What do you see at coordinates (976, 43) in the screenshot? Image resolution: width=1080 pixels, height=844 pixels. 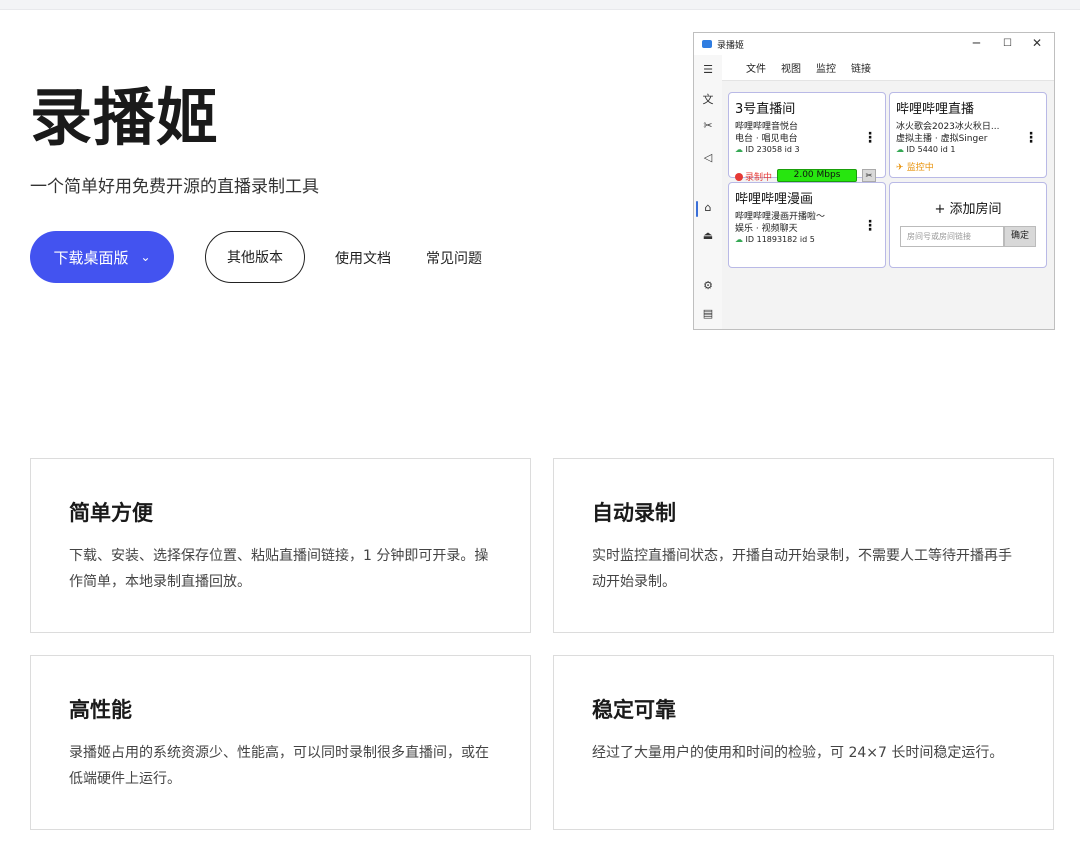 I see `minimize-icon: ─` at bounding box center [976, 43].